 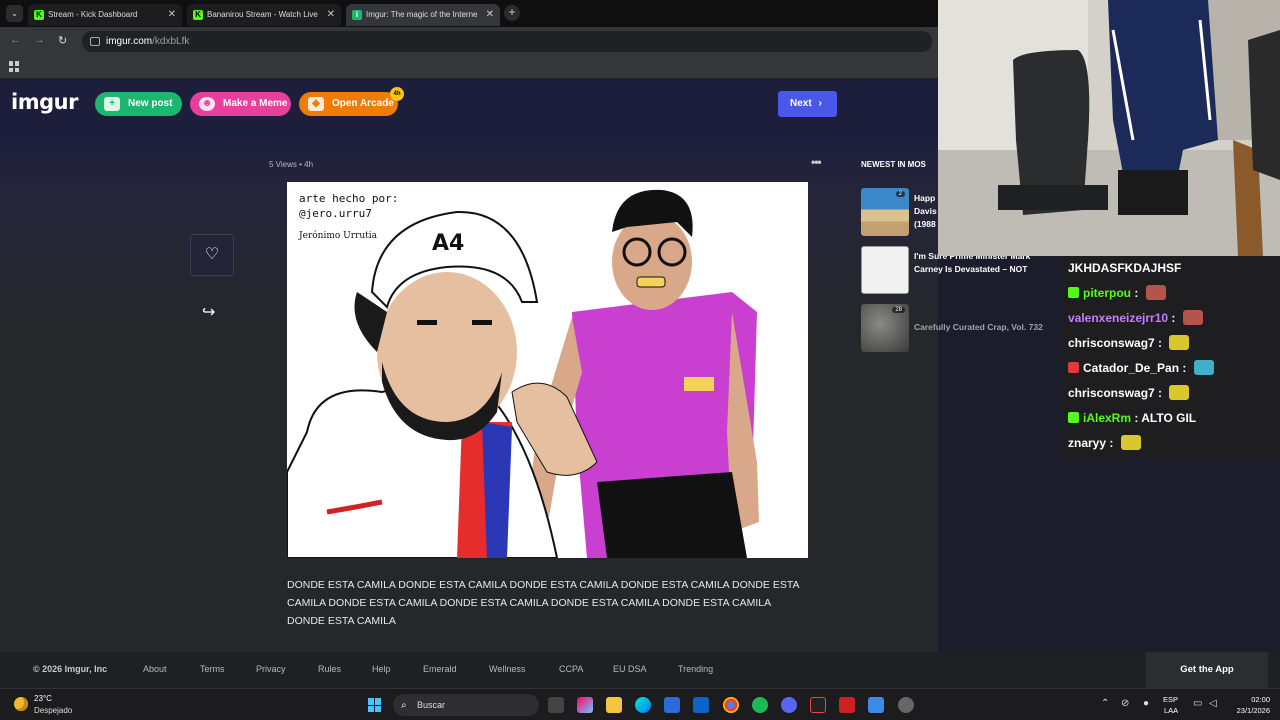 I want to click on chevron-right-icon: ›, so click(x=820, y=103).